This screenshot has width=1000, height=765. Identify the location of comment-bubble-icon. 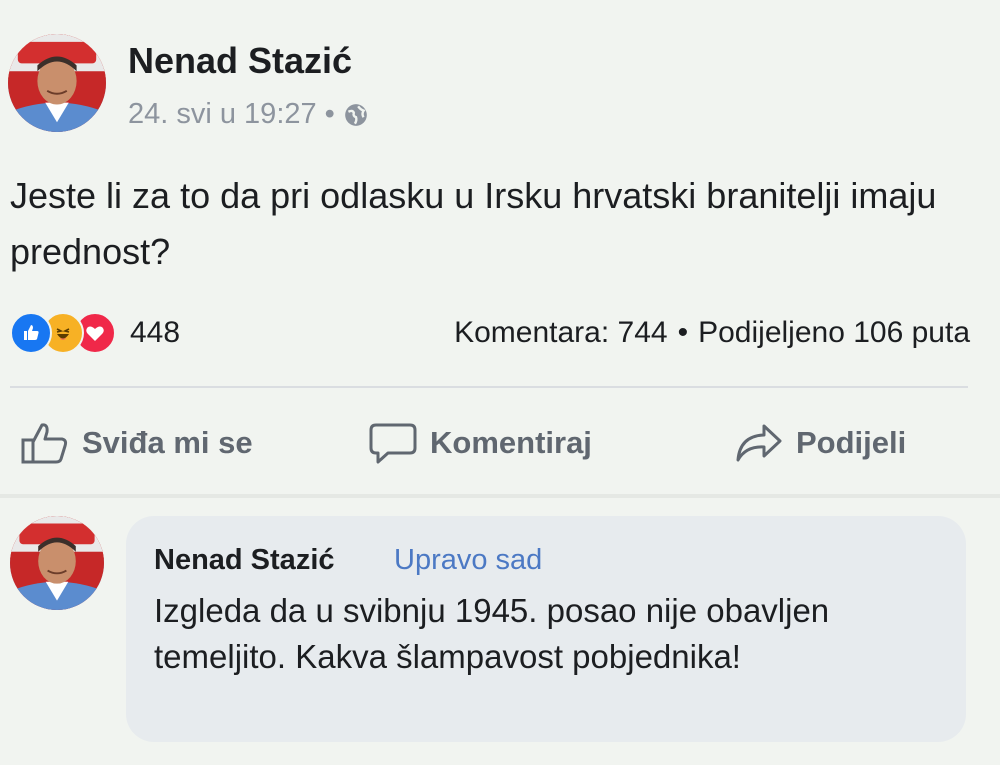
(393, 443).